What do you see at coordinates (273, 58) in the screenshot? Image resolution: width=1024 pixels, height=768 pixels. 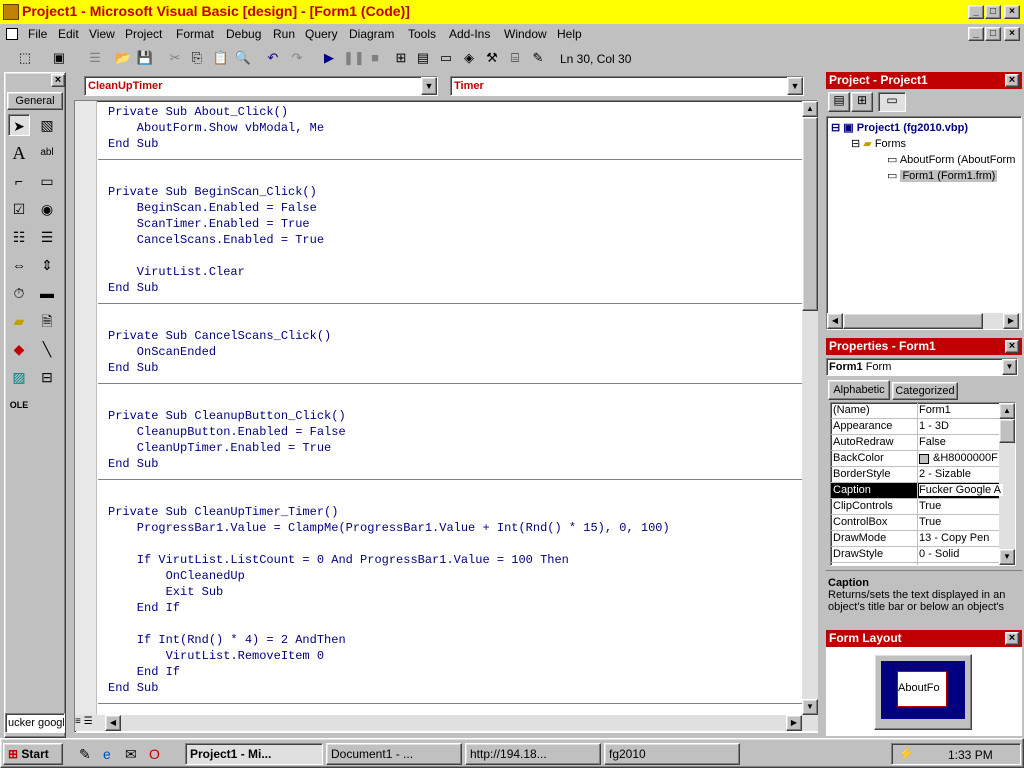 I see `undo-icon: ↶` at bounding box center [273, 58].